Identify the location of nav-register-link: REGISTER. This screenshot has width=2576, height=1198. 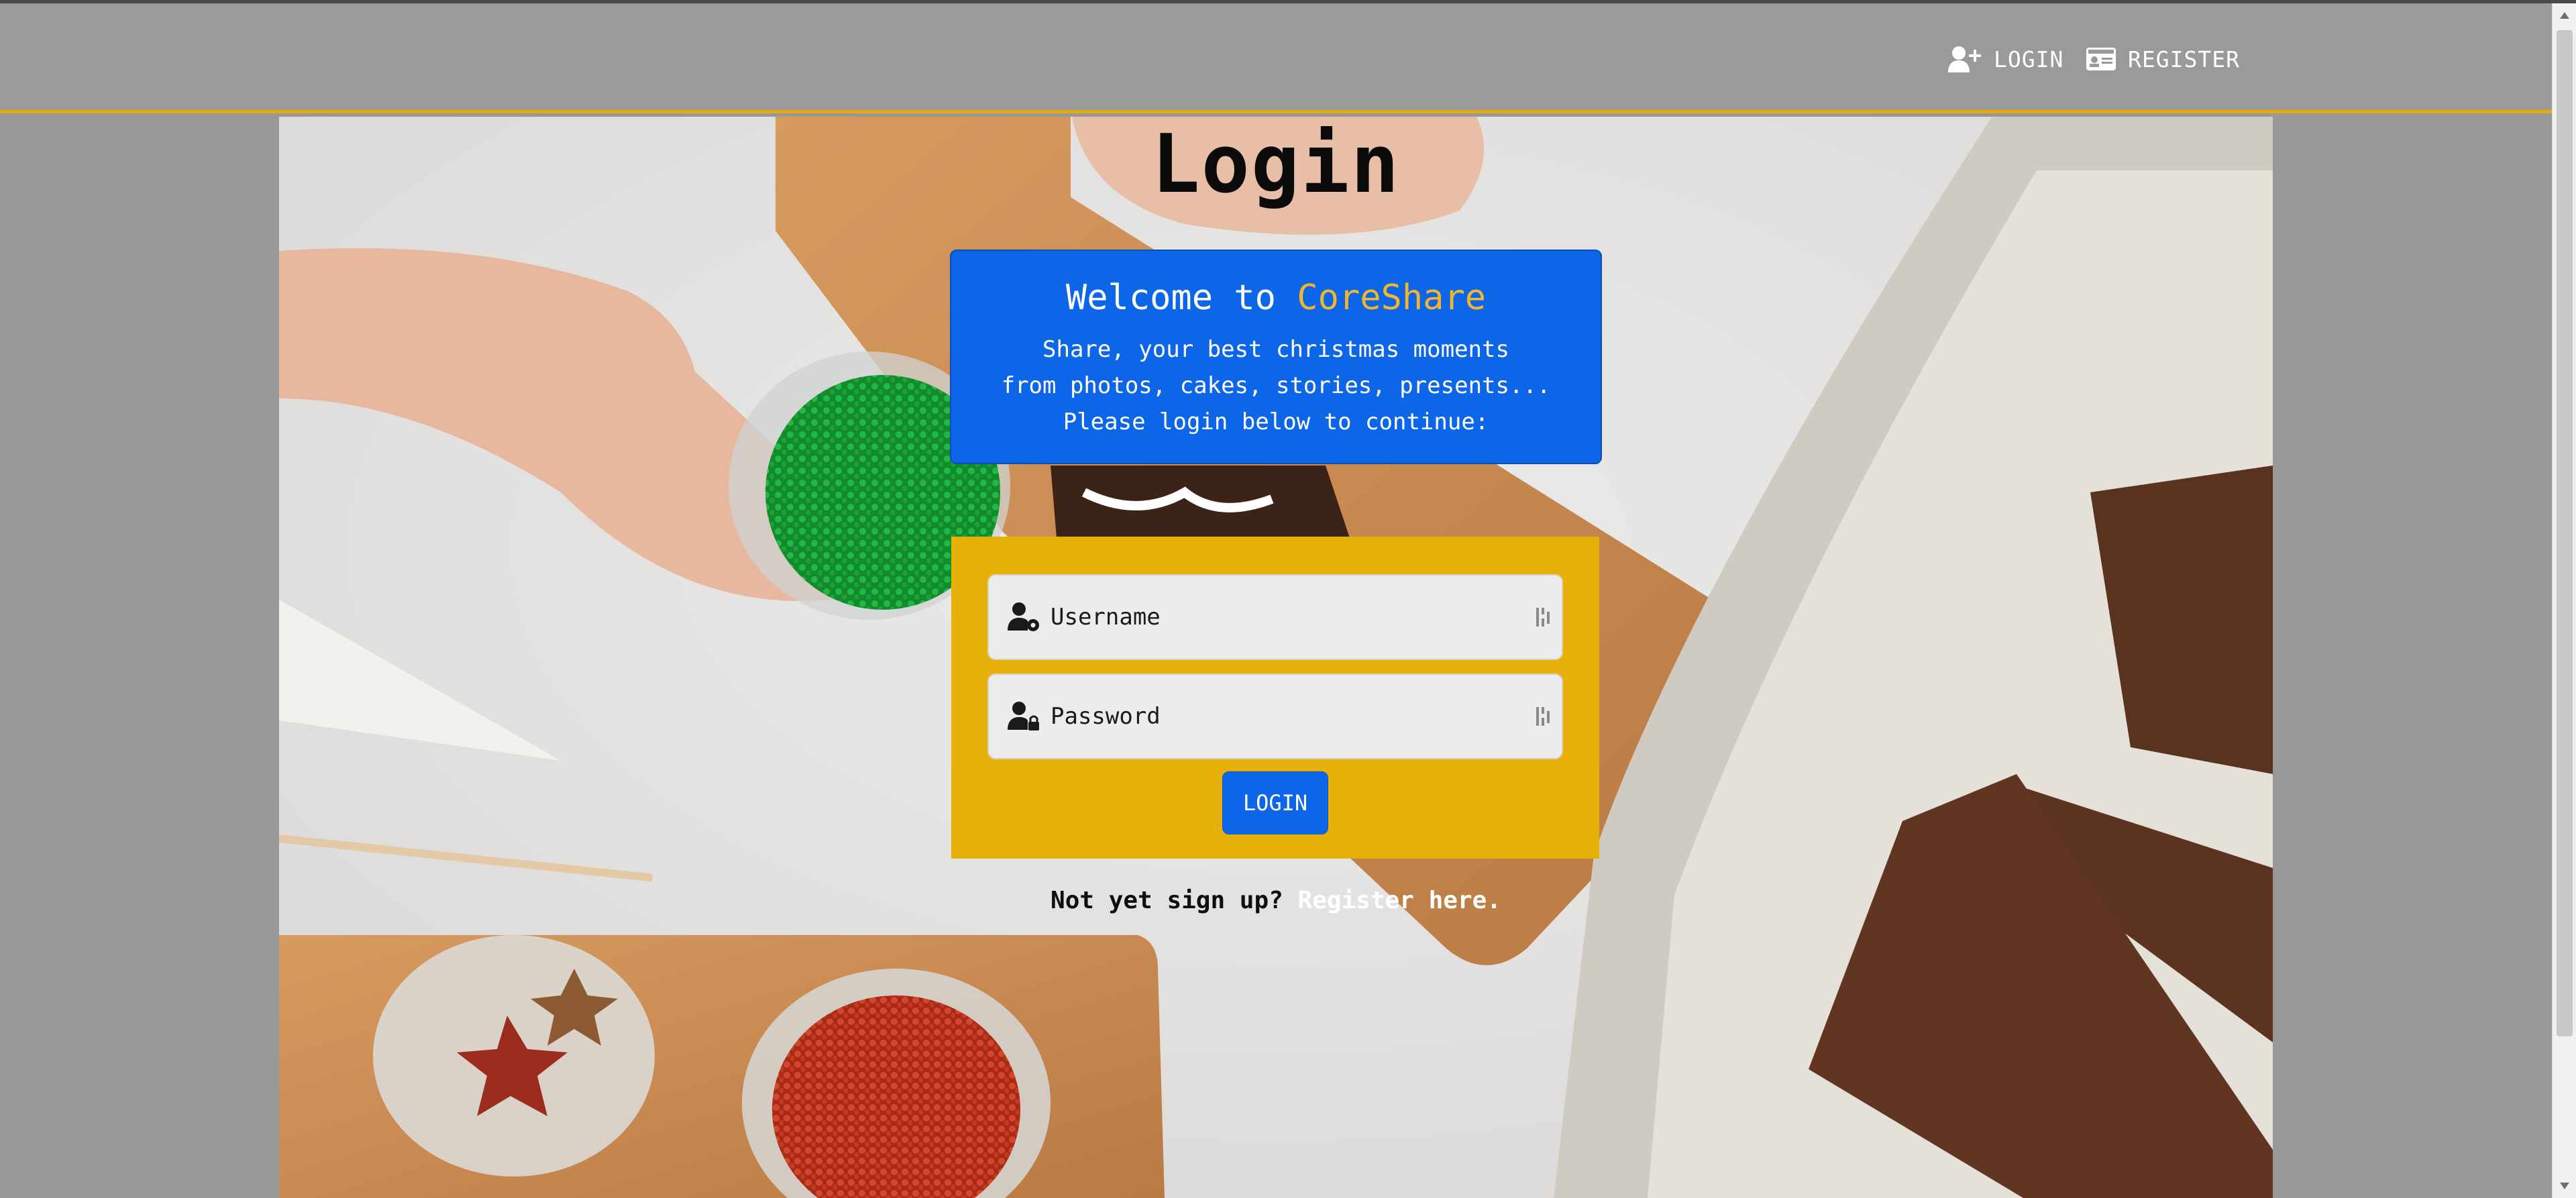
(2163, 59).